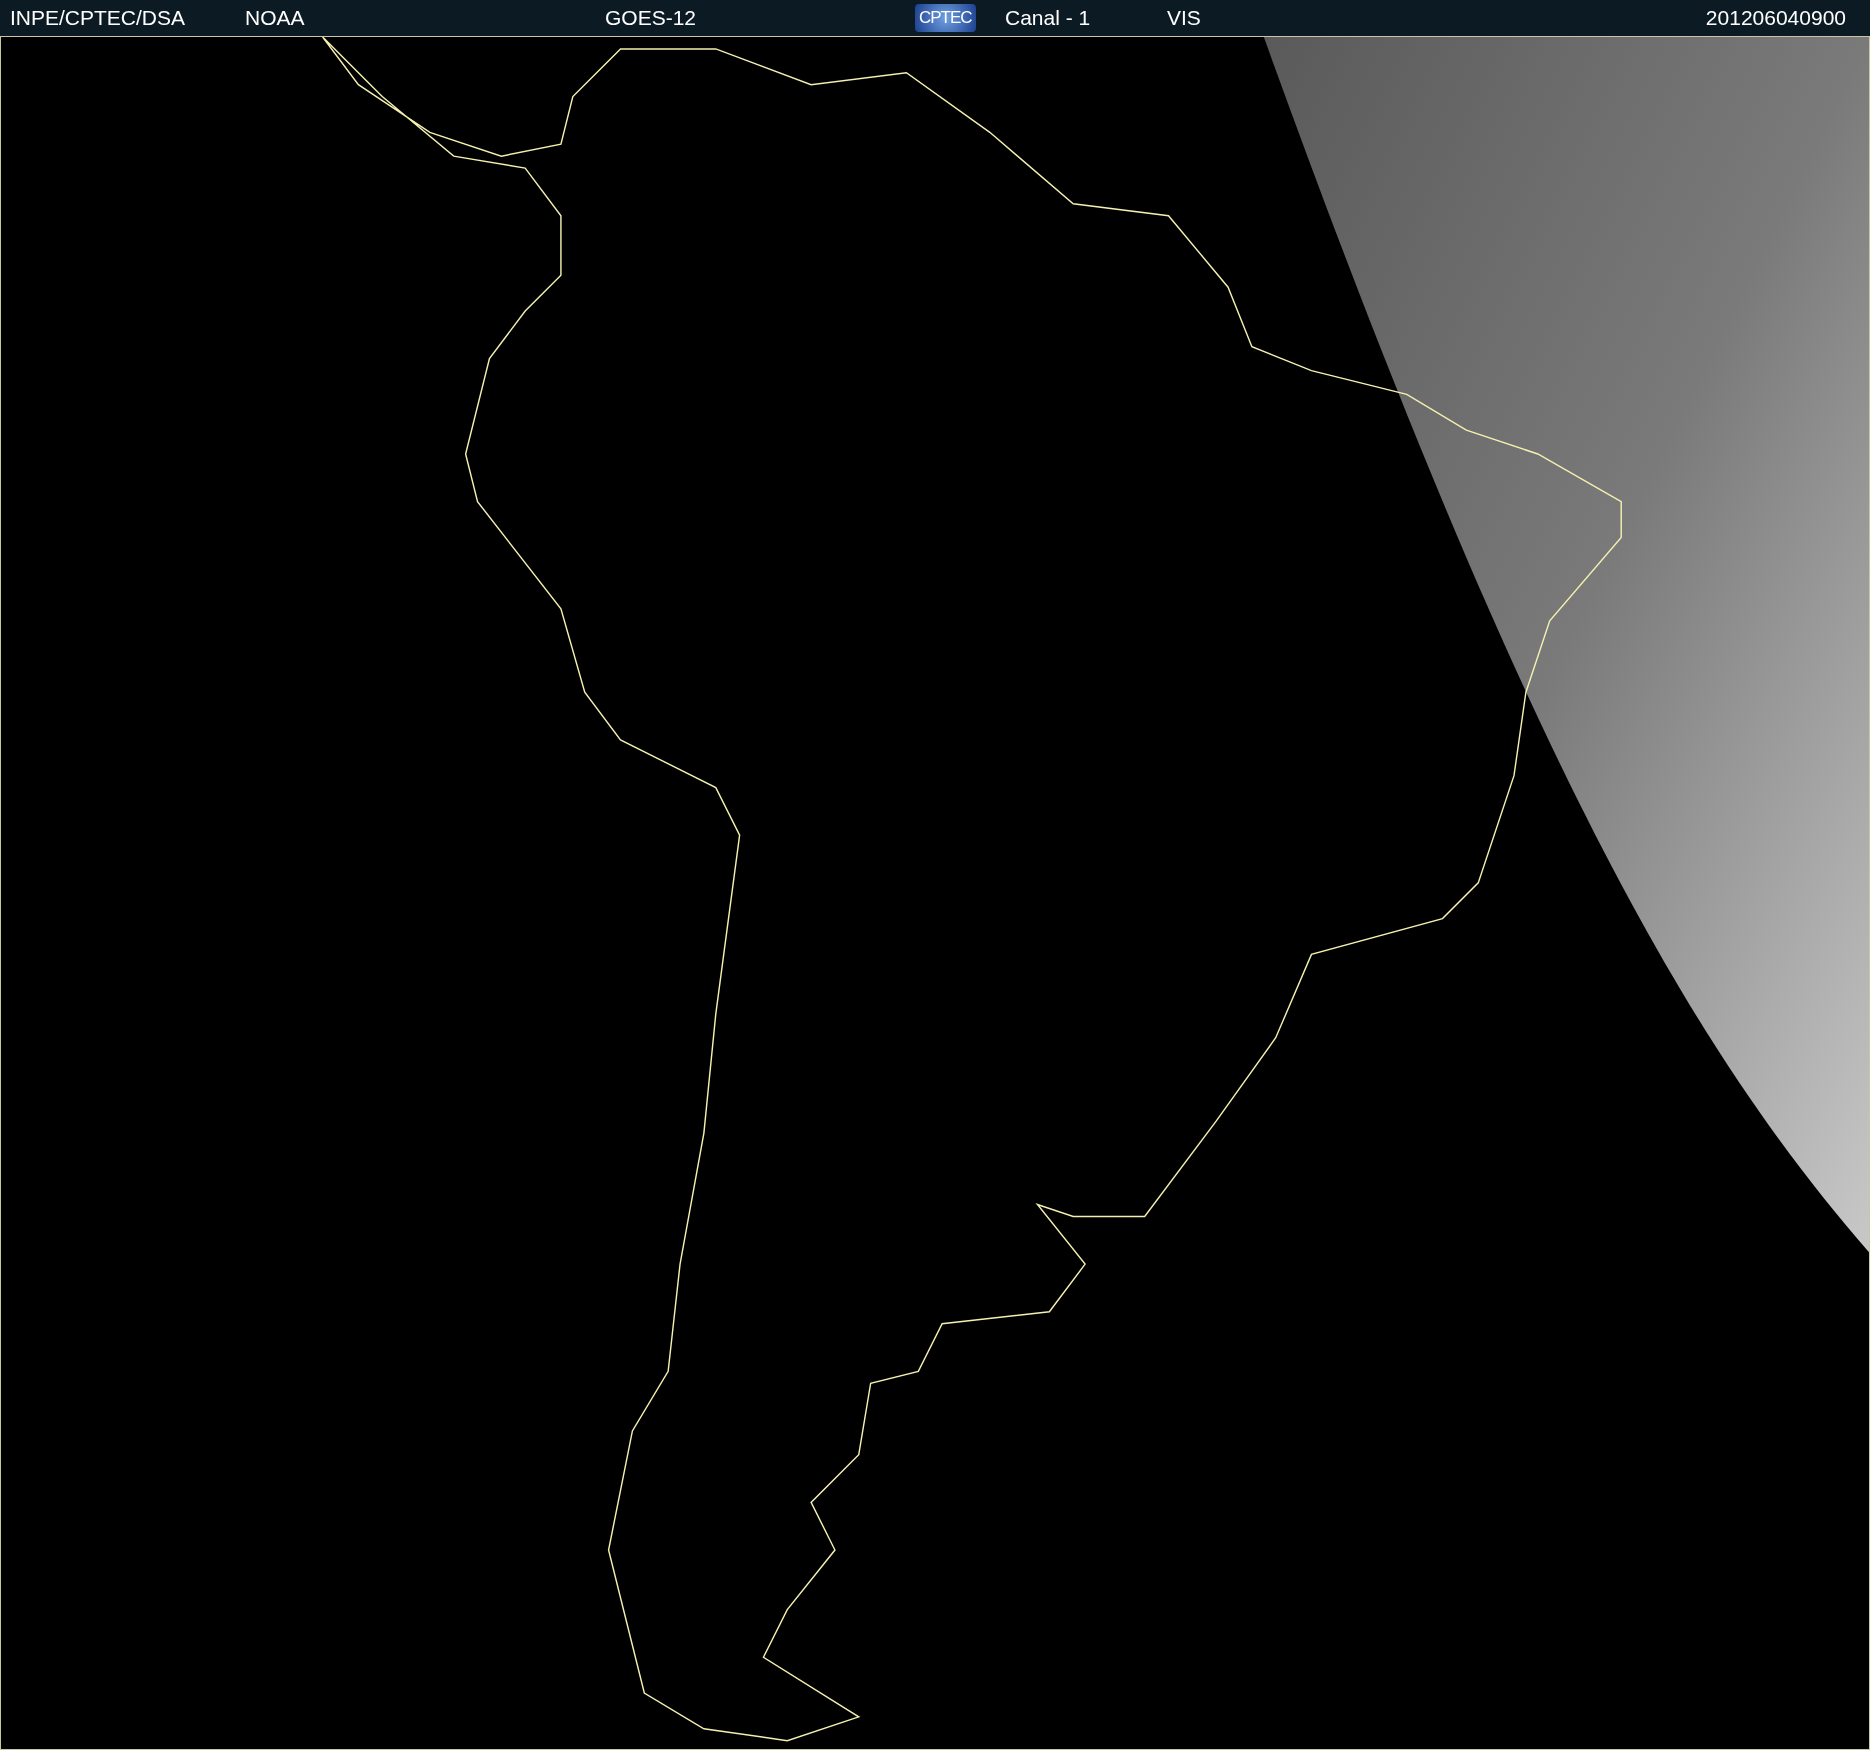 This screenshot has width=1870, height=1750. Describe the element at coordinates (1048, 18) in the screenshot. I see `header-label: Canal - 1` at that location.